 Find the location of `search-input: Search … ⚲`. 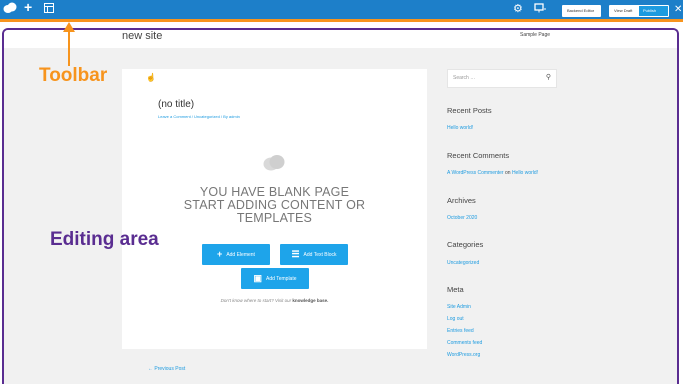

search-input: Search … ⚲ is located at coordinates (502, 78).